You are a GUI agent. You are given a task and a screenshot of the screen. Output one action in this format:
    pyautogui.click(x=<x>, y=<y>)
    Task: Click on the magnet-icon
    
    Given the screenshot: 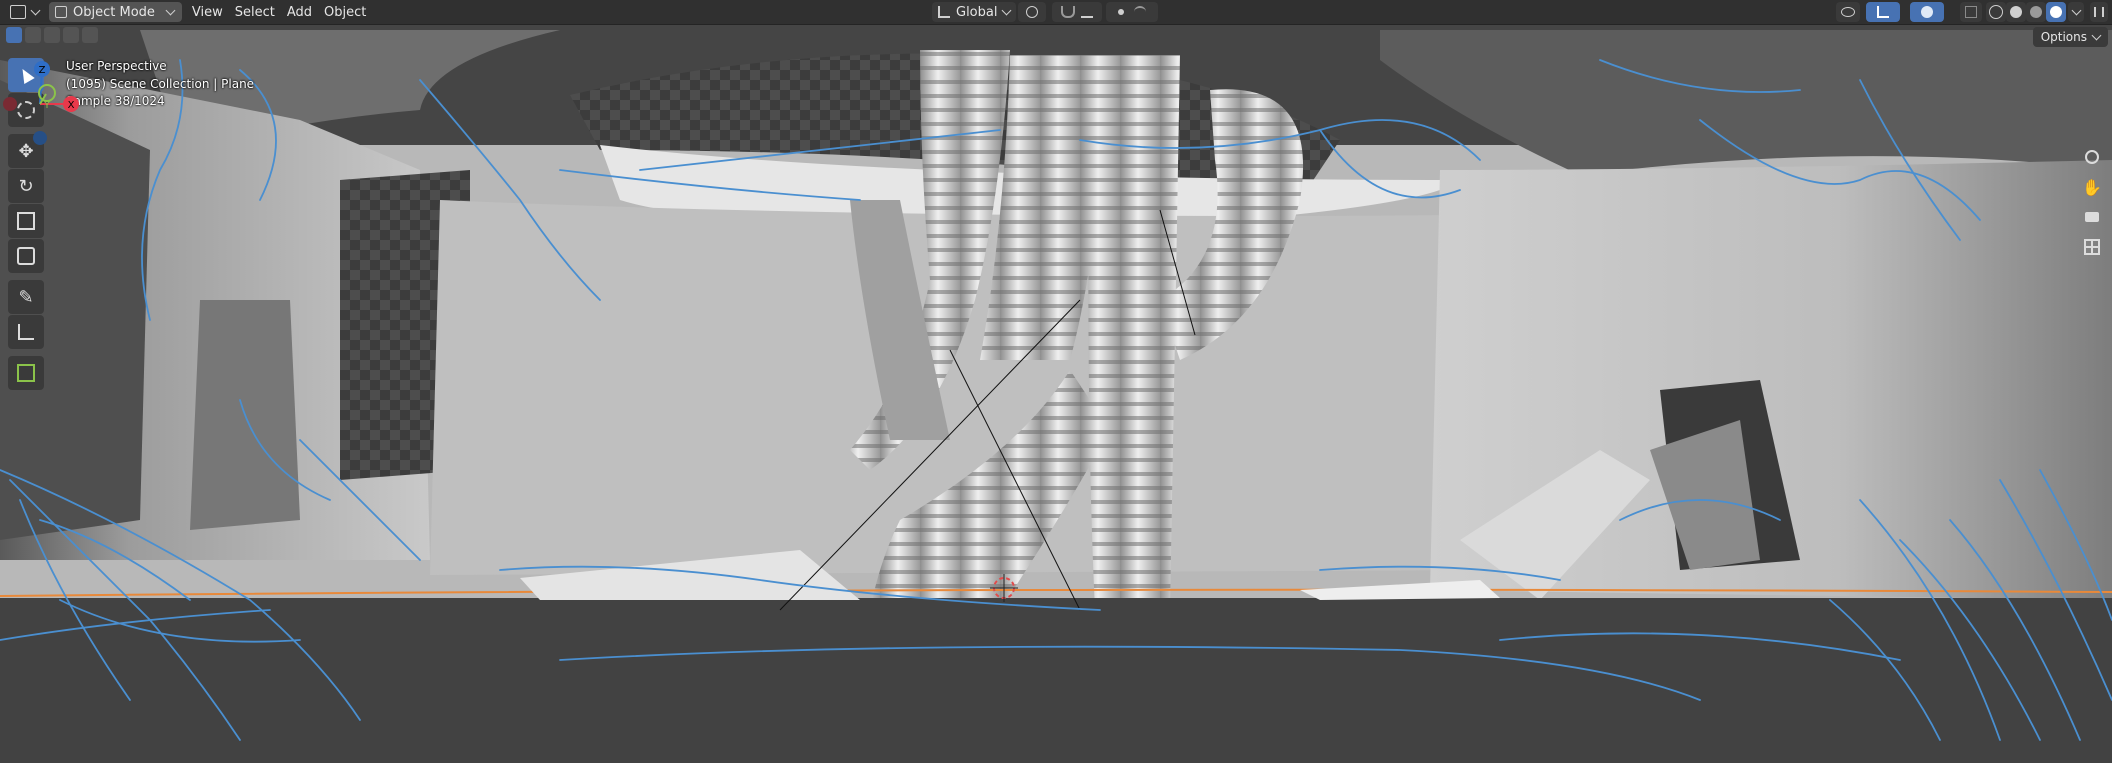 What is the action you would take?
    pyautogui.click(x=1068, y=12)
    